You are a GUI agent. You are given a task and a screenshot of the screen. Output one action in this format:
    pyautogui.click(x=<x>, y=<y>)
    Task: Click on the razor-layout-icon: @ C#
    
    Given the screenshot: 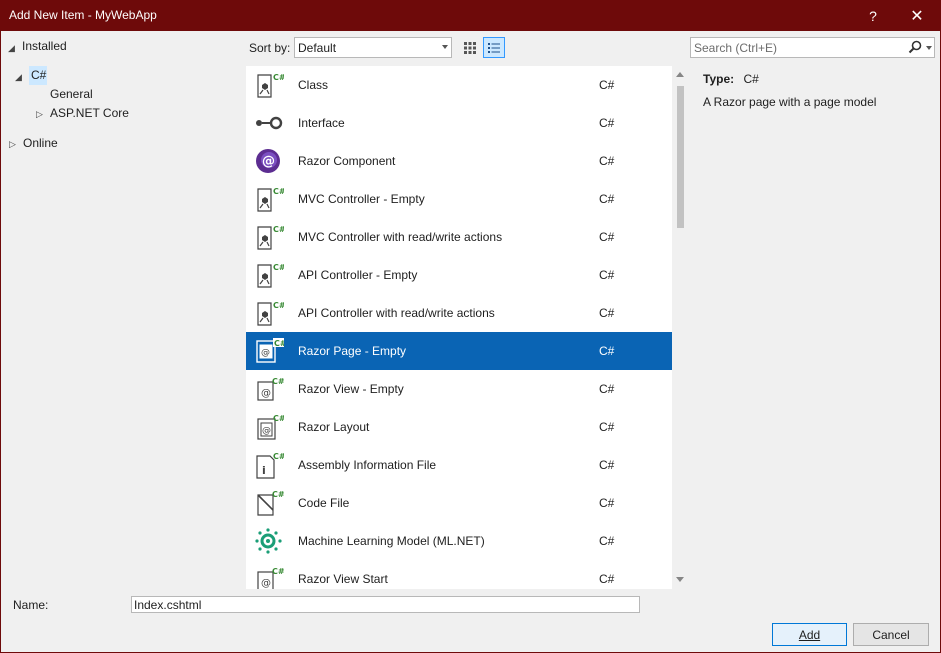 What is the action you would take?
    pyautogui.click(x=270, y=427)
    